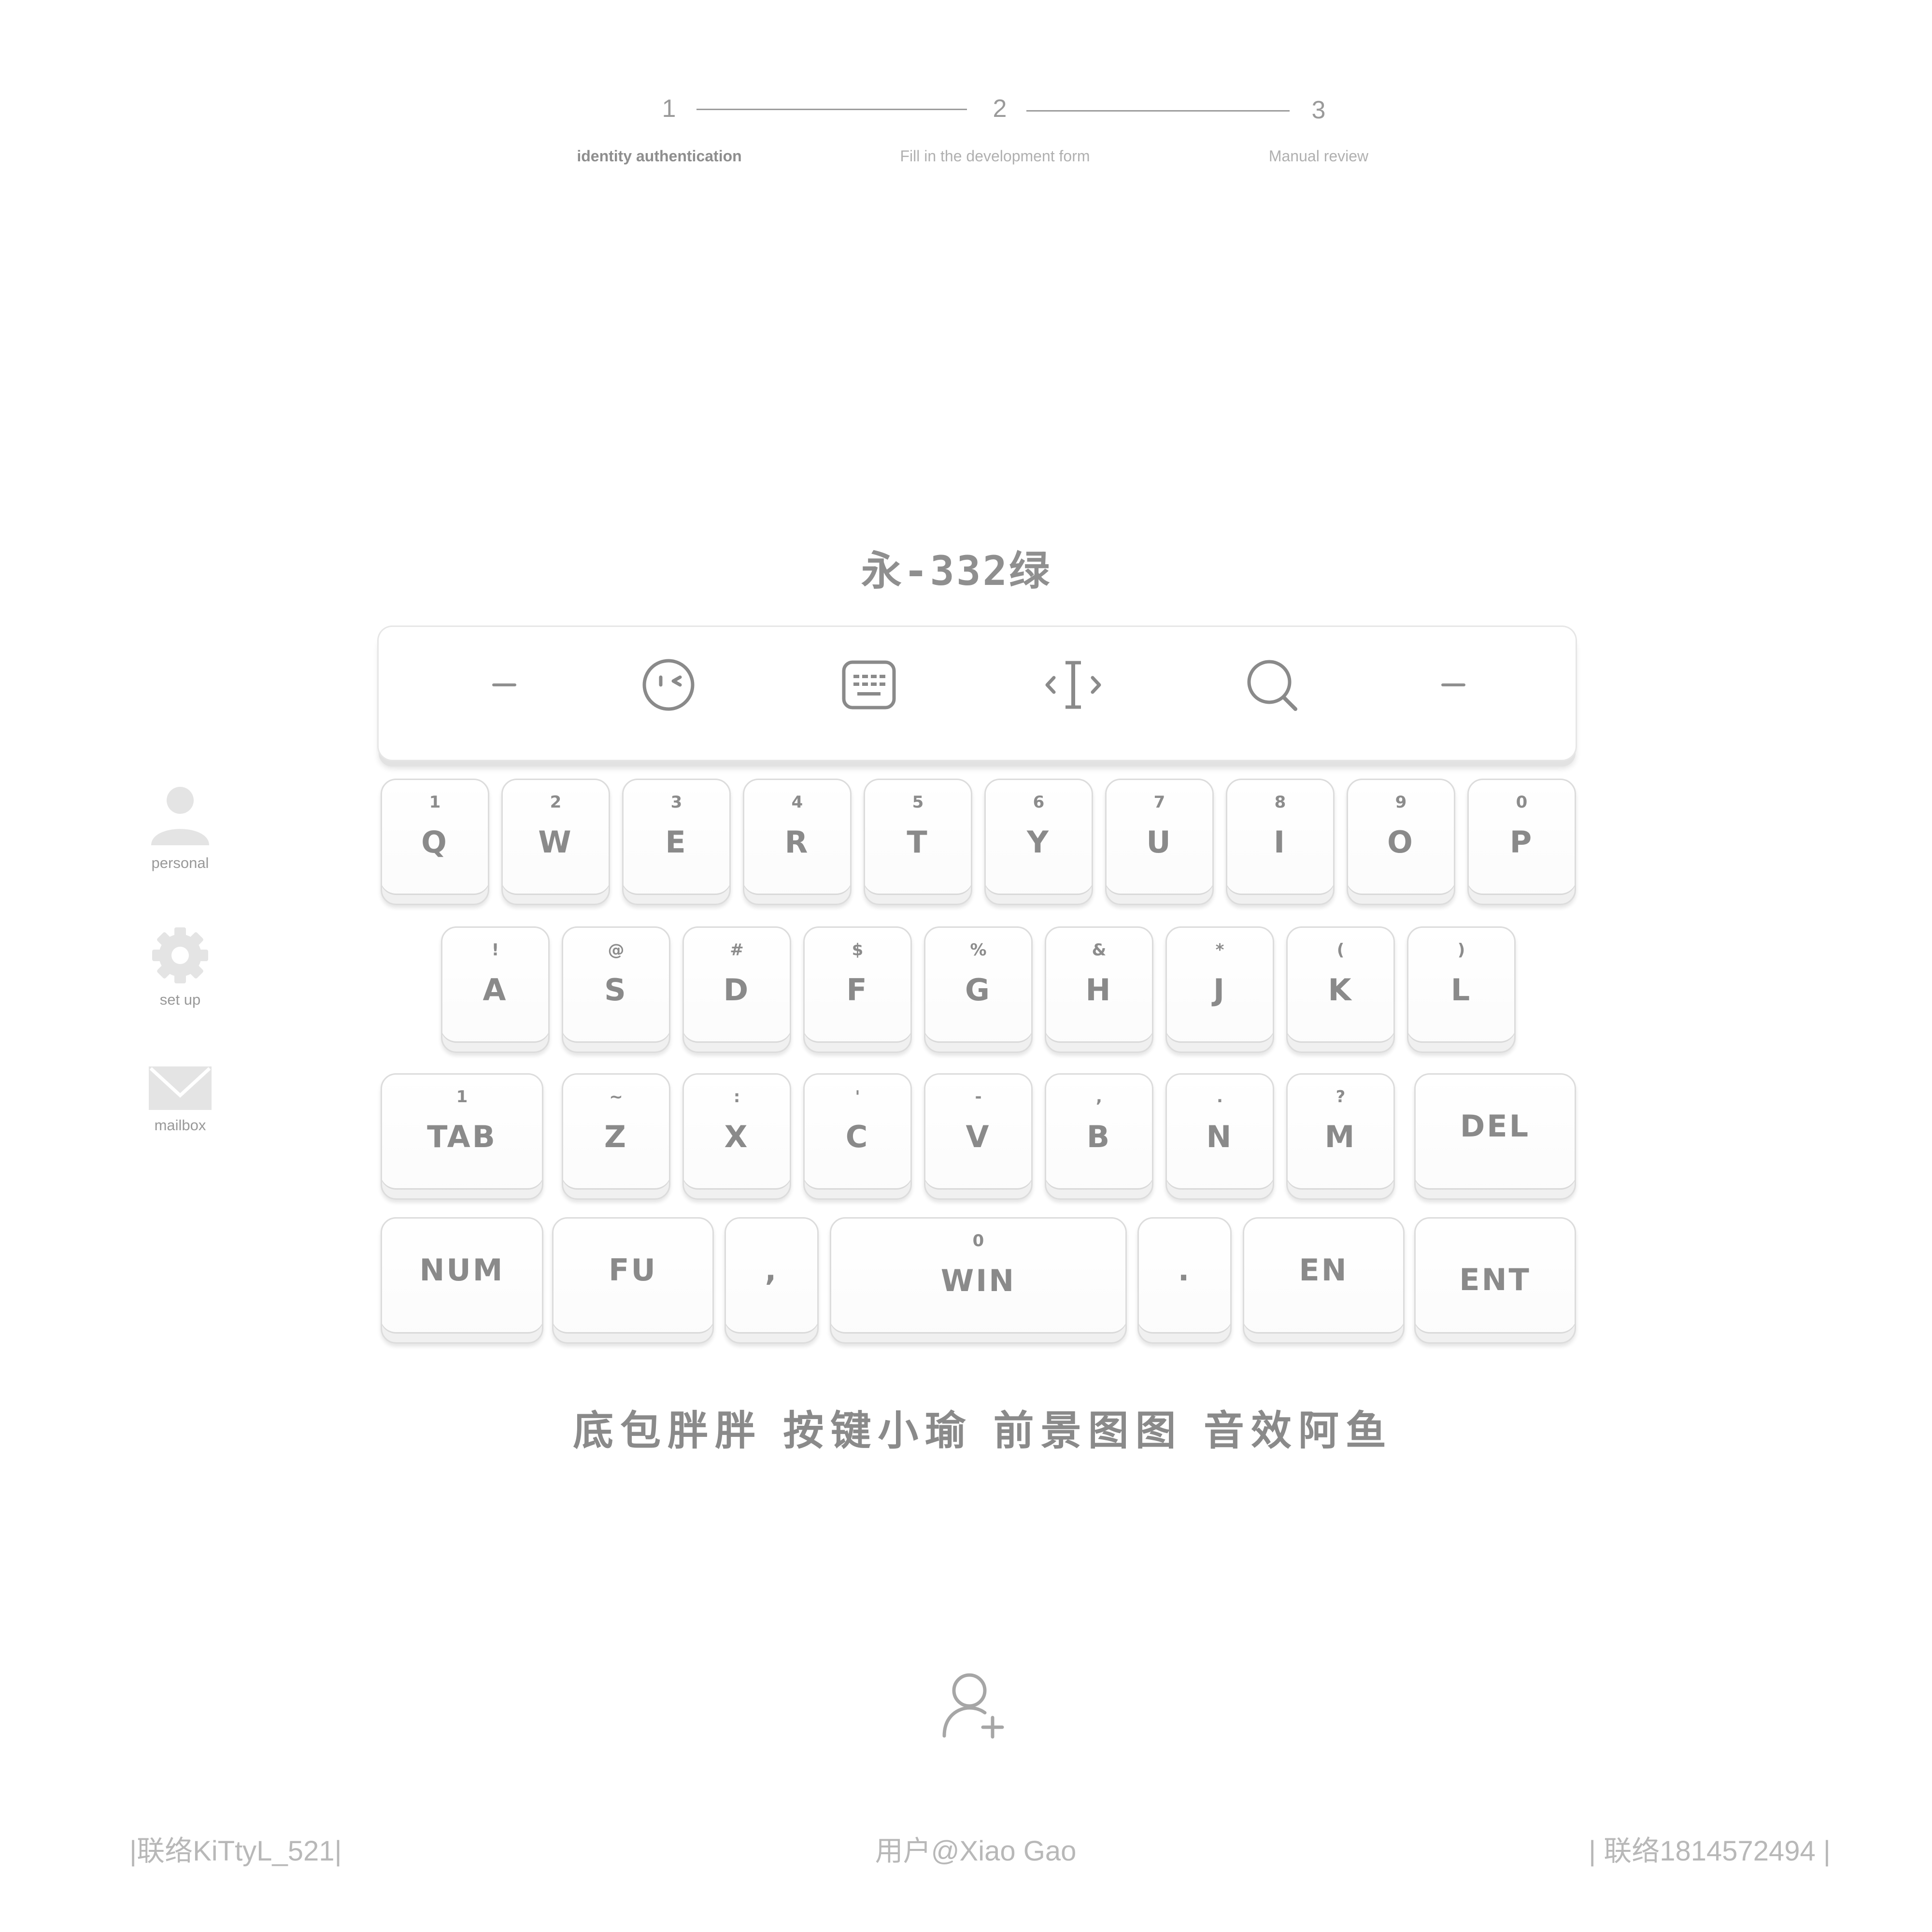 The height and width of the screenshot is (1932, 1932). I want to click on key-label: O, so click(1401, 842).